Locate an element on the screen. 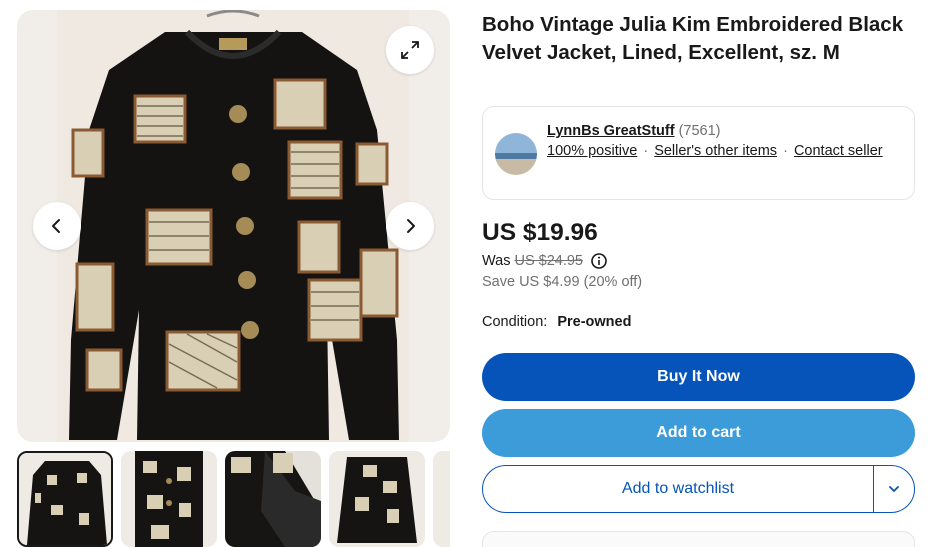 This screenshot has height=547, width=940. condition-label: Condition: is located at coordinates (515, 322).